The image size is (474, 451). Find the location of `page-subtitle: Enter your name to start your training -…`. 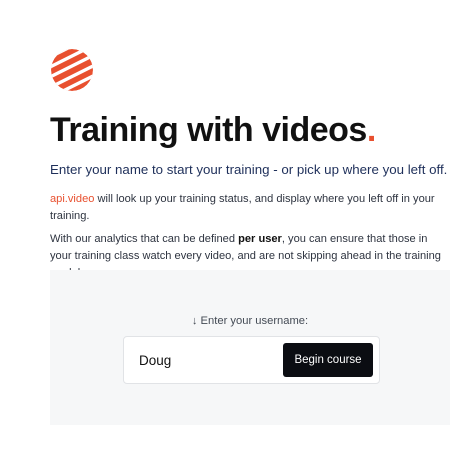

page-subtitle: Enter your name to start your training -… is located at coordinates (249, 169).